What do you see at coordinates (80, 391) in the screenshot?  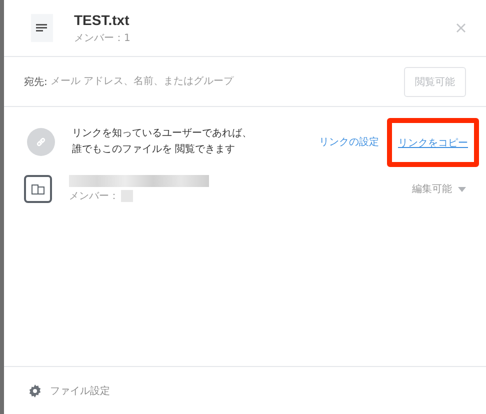 I see `file-settings-label: ファイル設定` at bounding box center [80, 391].